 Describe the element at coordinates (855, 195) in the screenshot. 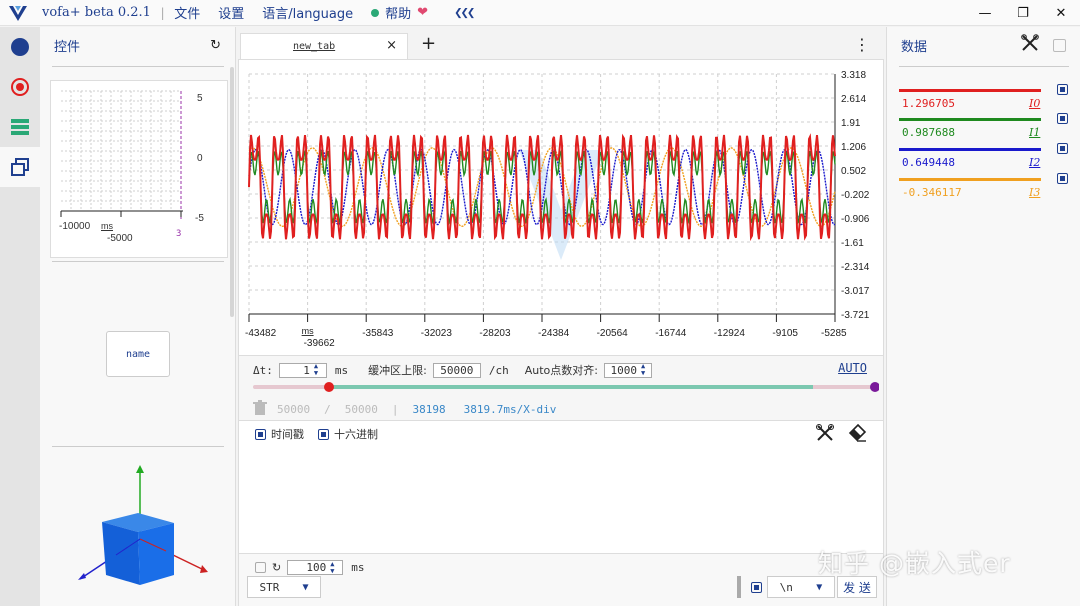

I see `y-tick-label: -0.202` at that location.